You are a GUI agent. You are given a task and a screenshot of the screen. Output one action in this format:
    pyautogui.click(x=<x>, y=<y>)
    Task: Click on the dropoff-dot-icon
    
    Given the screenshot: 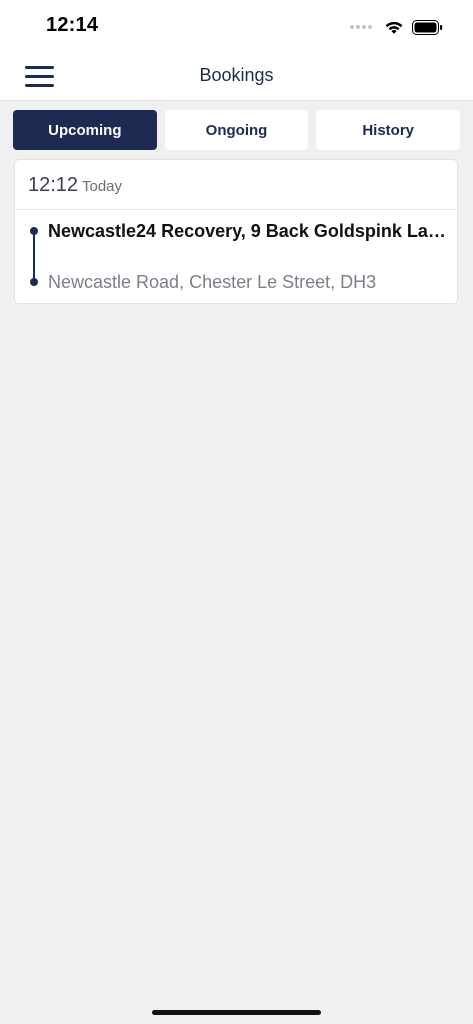 What is the action you would take?
    pyautogui.click(x=34, y=282)
    